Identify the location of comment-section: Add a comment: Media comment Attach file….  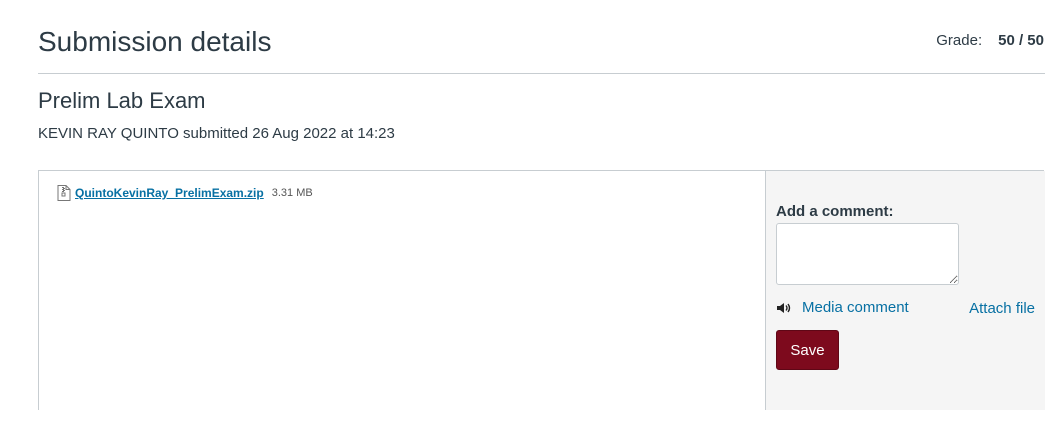
(905, 290).